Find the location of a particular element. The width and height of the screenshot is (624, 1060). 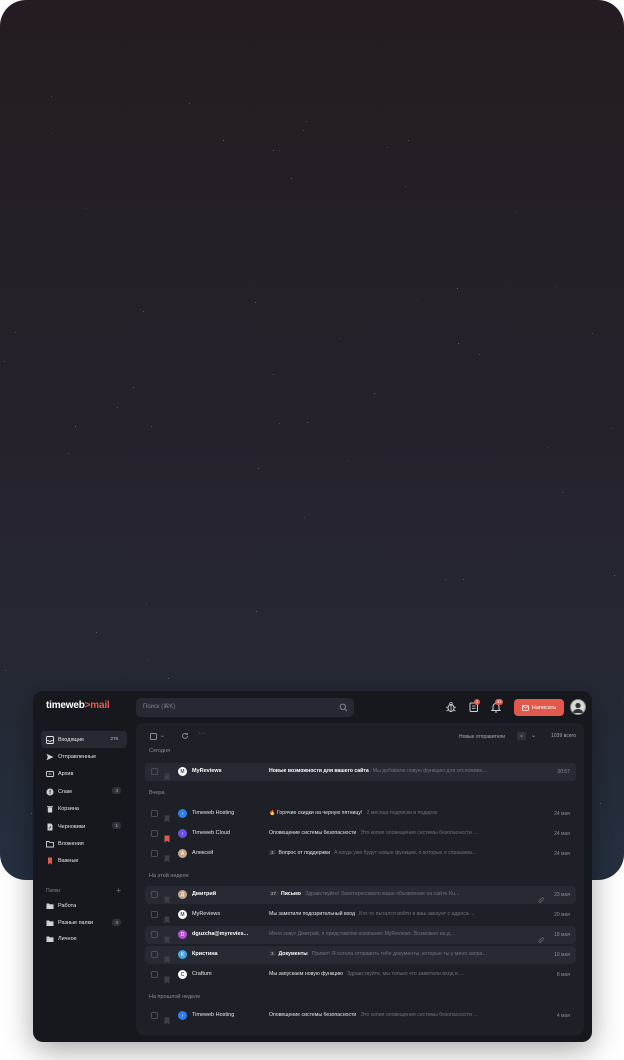

spam-icon is located at coordinates (50, 792).